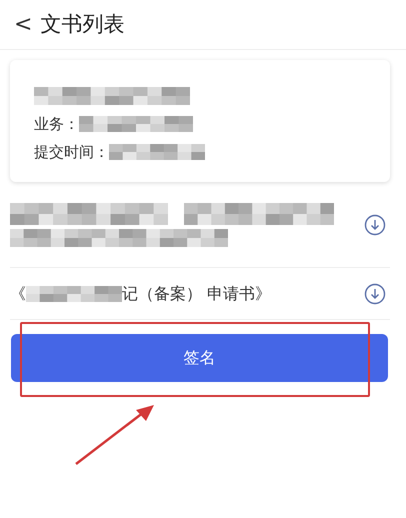  Describe the element at coordinates (23, 25) in the screenshot. I see `back-button: <` at that location.